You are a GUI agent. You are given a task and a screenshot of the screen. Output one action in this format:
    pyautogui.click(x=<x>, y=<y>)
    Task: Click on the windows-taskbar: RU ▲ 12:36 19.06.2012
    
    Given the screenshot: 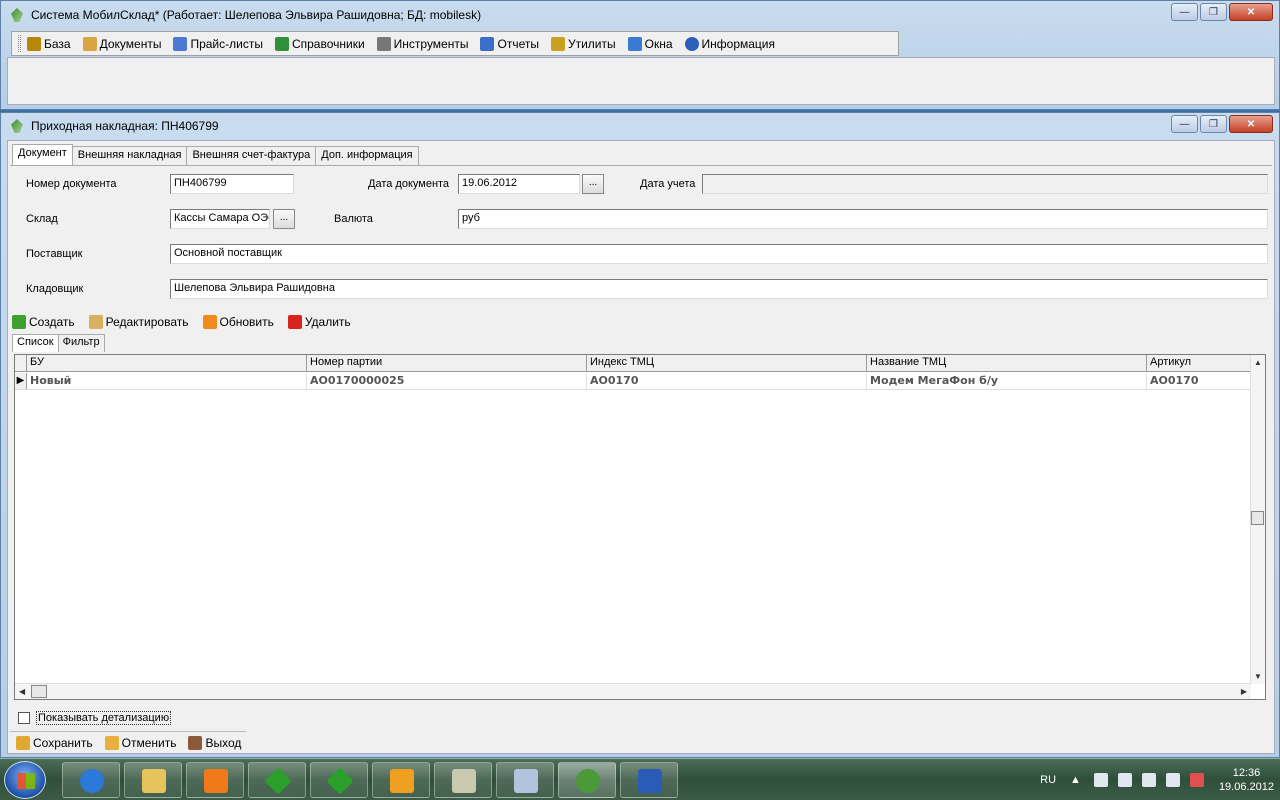 What is the action you would take?
    pyautogui.click(x=640, y=779)
    